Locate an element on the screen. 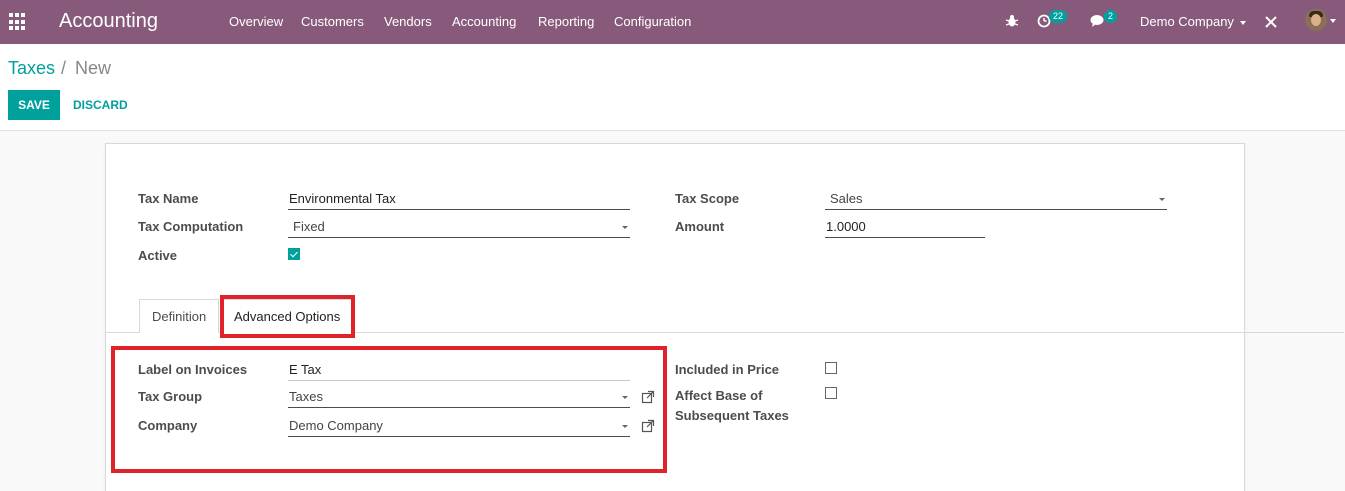  label-on-invoices-value: E Tax is located at coordinates (305, 369).